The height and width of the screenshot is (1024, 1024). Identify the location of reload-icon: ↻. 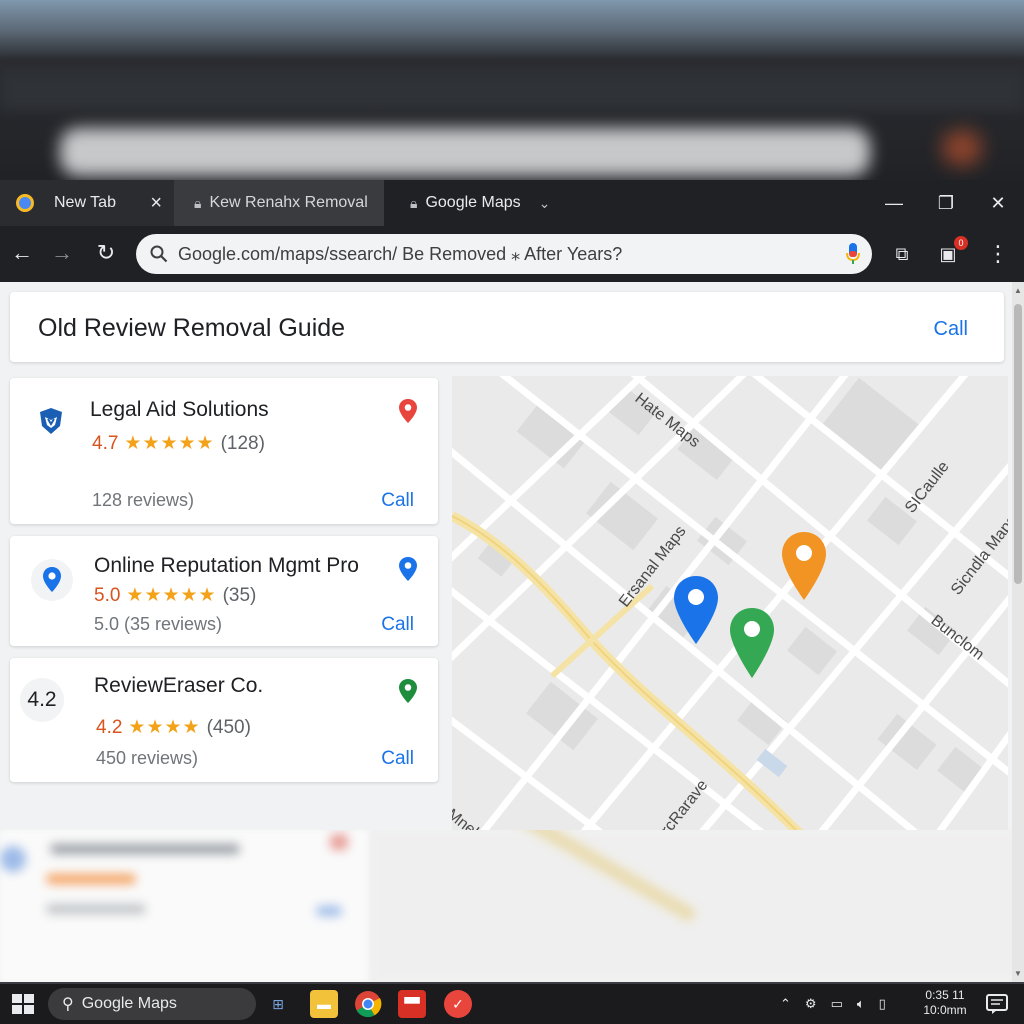
(106, 254).